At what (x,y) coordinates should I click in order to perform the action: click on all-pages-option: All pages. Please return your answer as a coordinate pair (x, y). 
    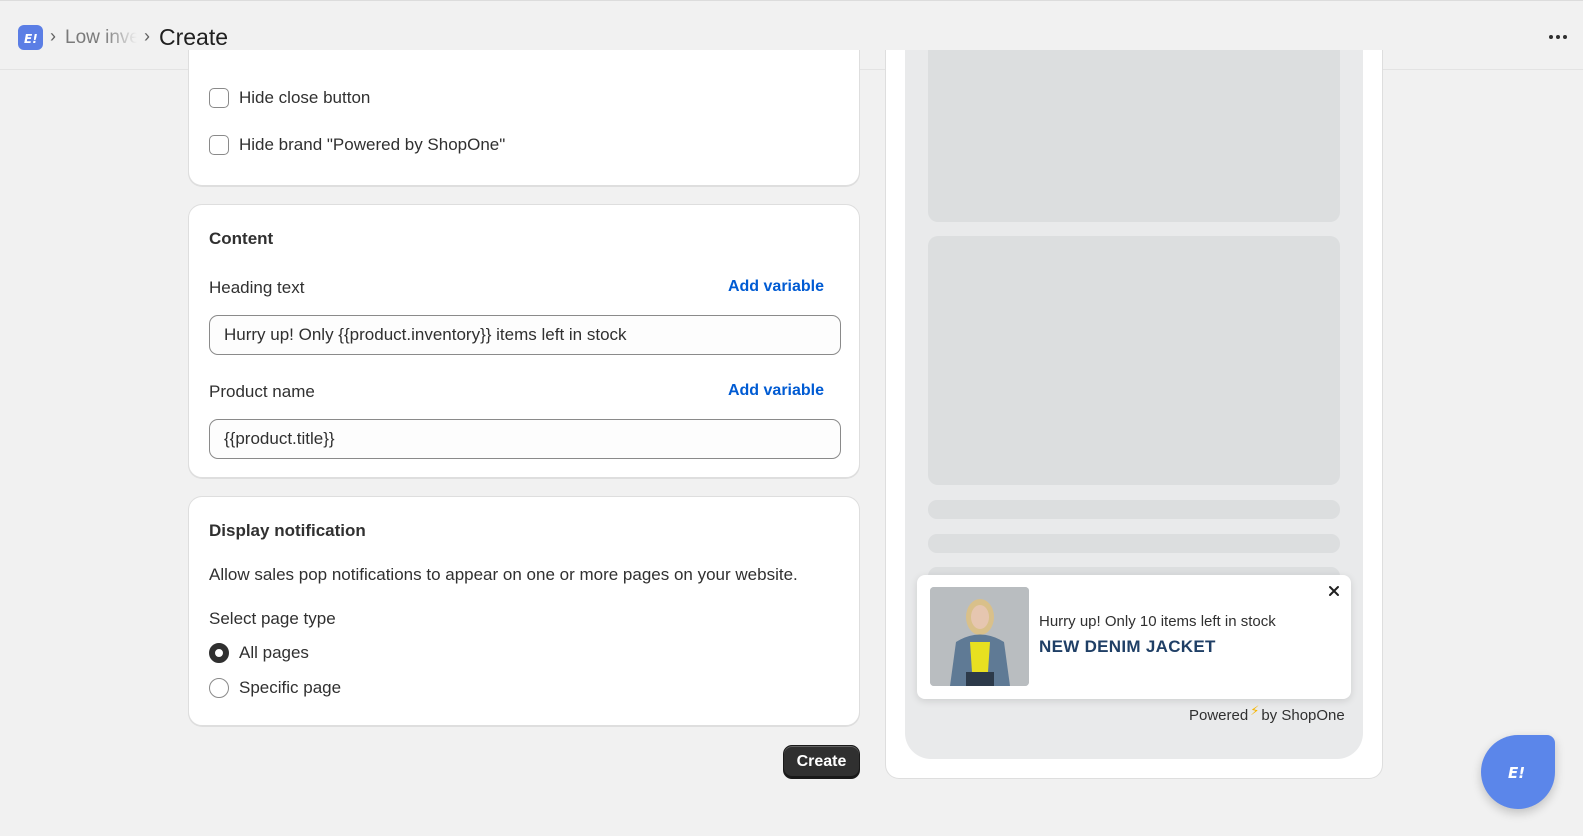
    Looking at the image, I should click on (259, 653).